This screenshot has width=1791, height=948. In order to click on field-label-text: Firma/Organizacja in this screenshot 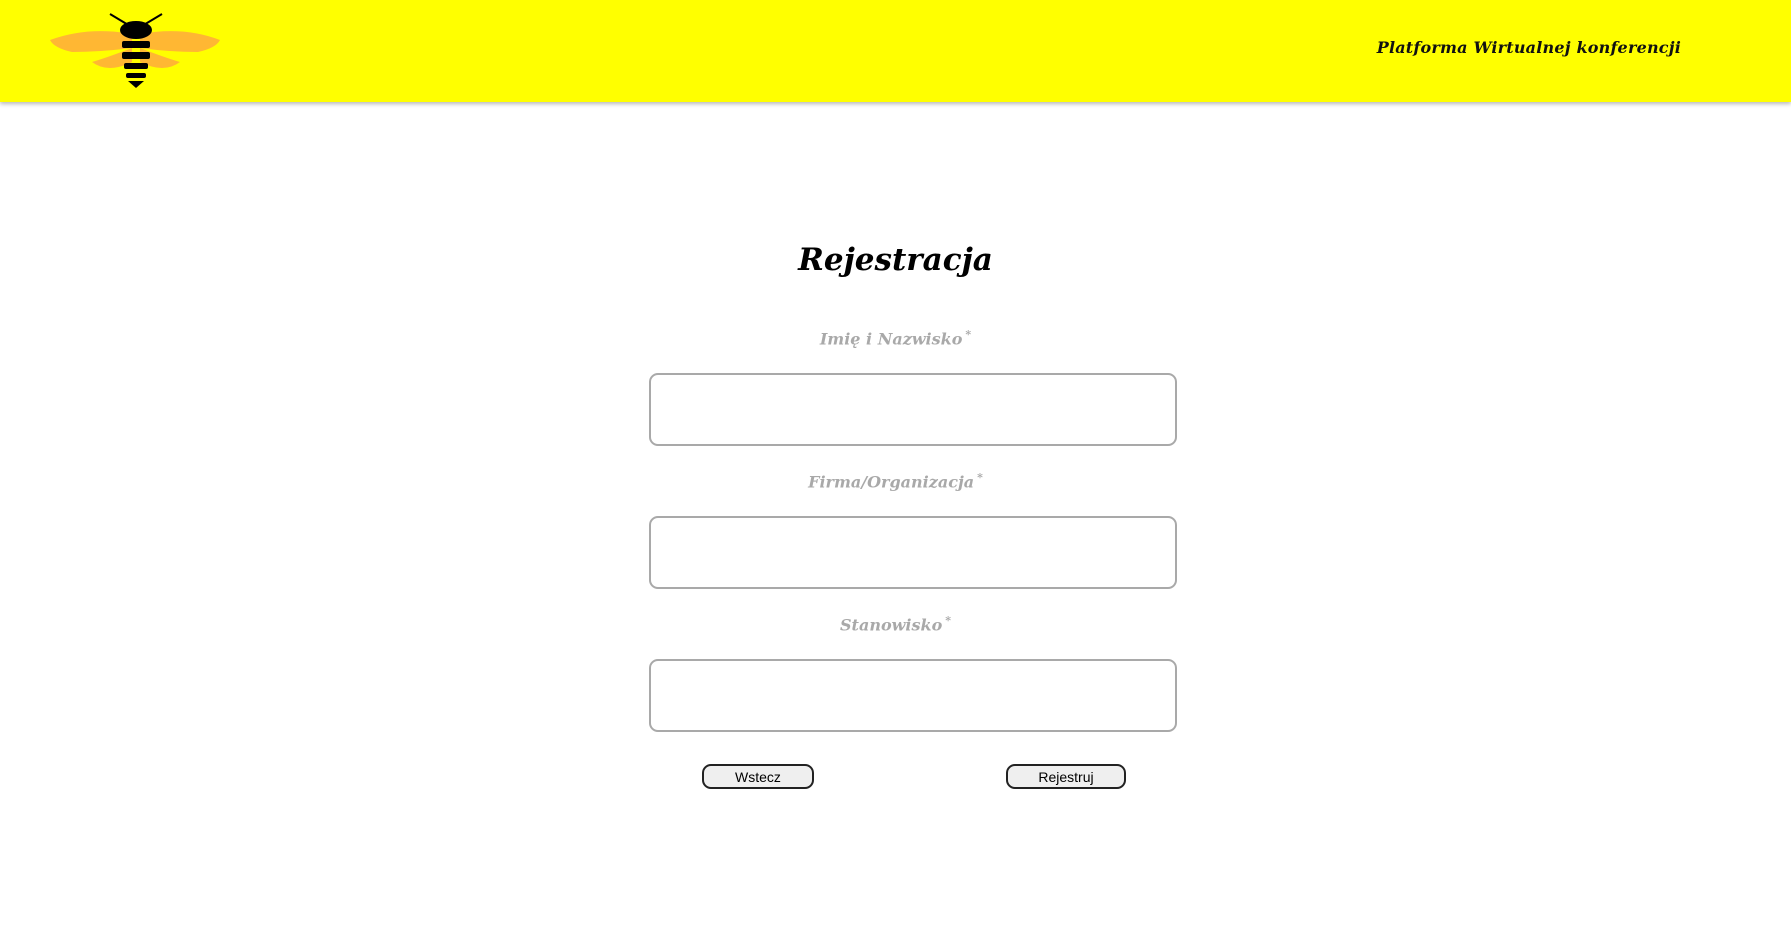, I will do `click(891, 482)`.